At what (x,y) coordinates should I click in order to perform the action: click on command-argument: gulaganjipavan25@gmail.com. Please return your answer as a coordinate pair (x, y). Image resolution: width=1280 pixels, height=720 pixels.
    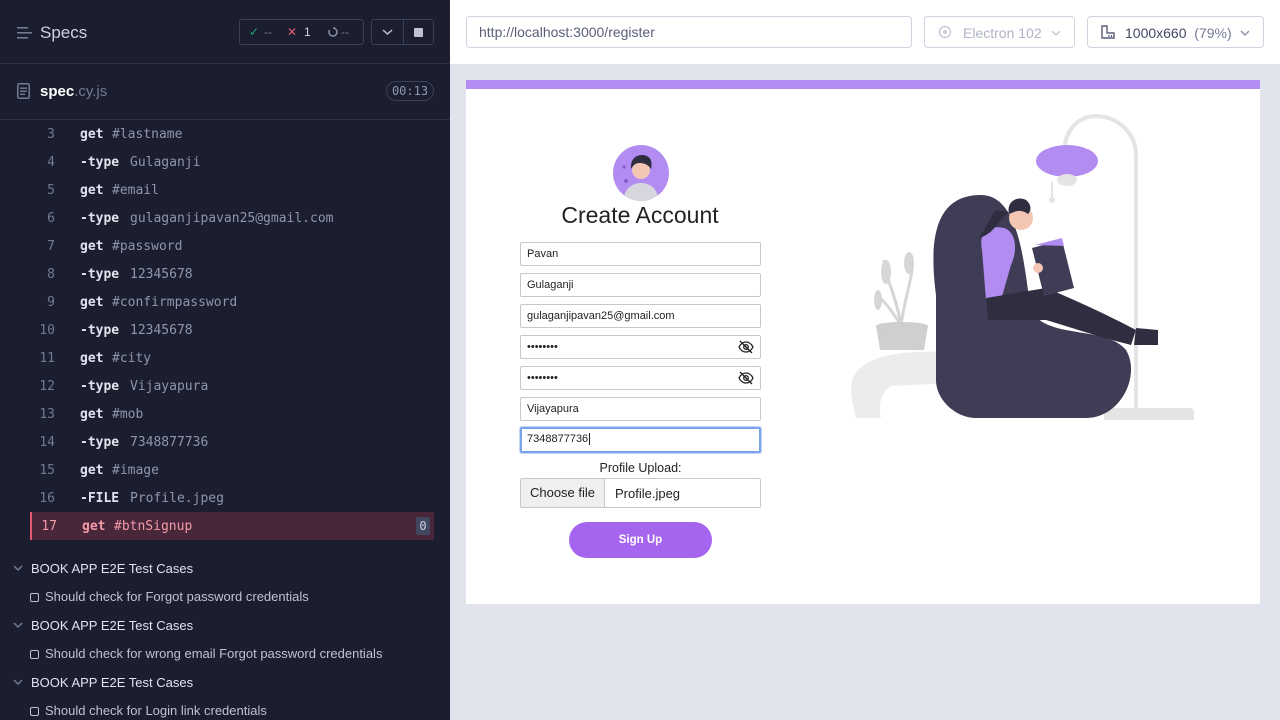
    Looking at the image, I should click on (232, 218).